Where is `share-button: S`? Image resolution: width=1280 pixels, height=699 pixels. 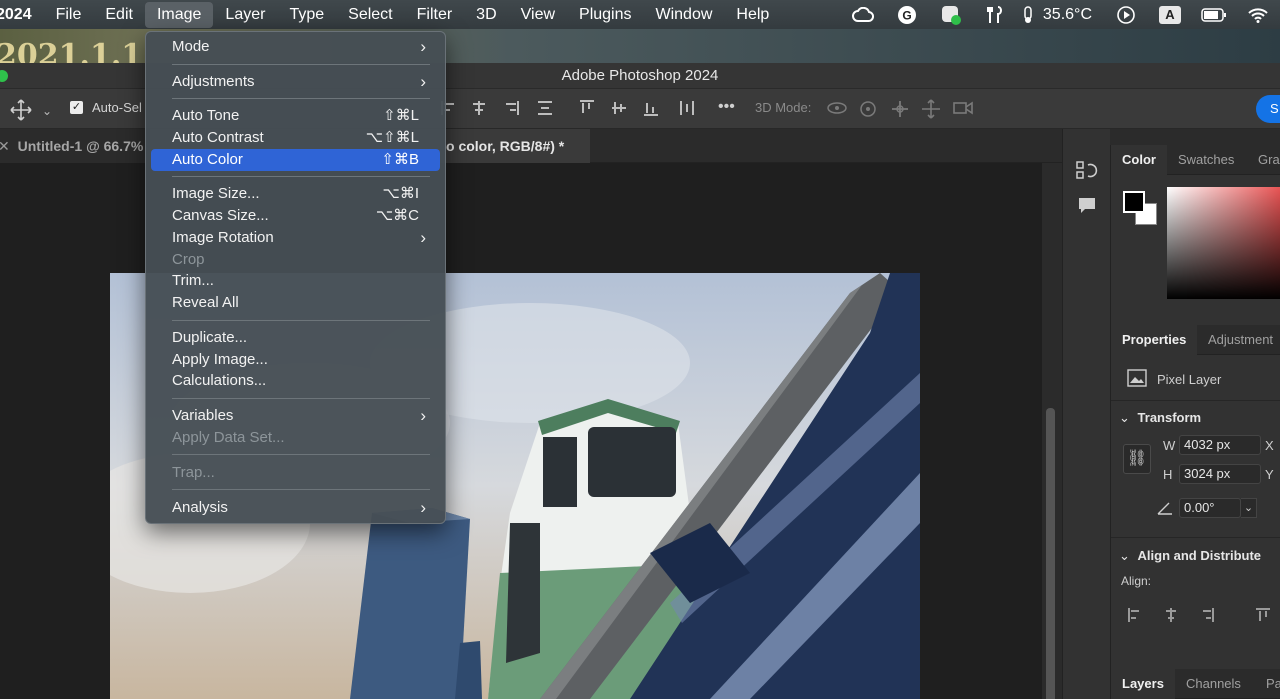
share-button: S is located at coordinates (1268, 109).